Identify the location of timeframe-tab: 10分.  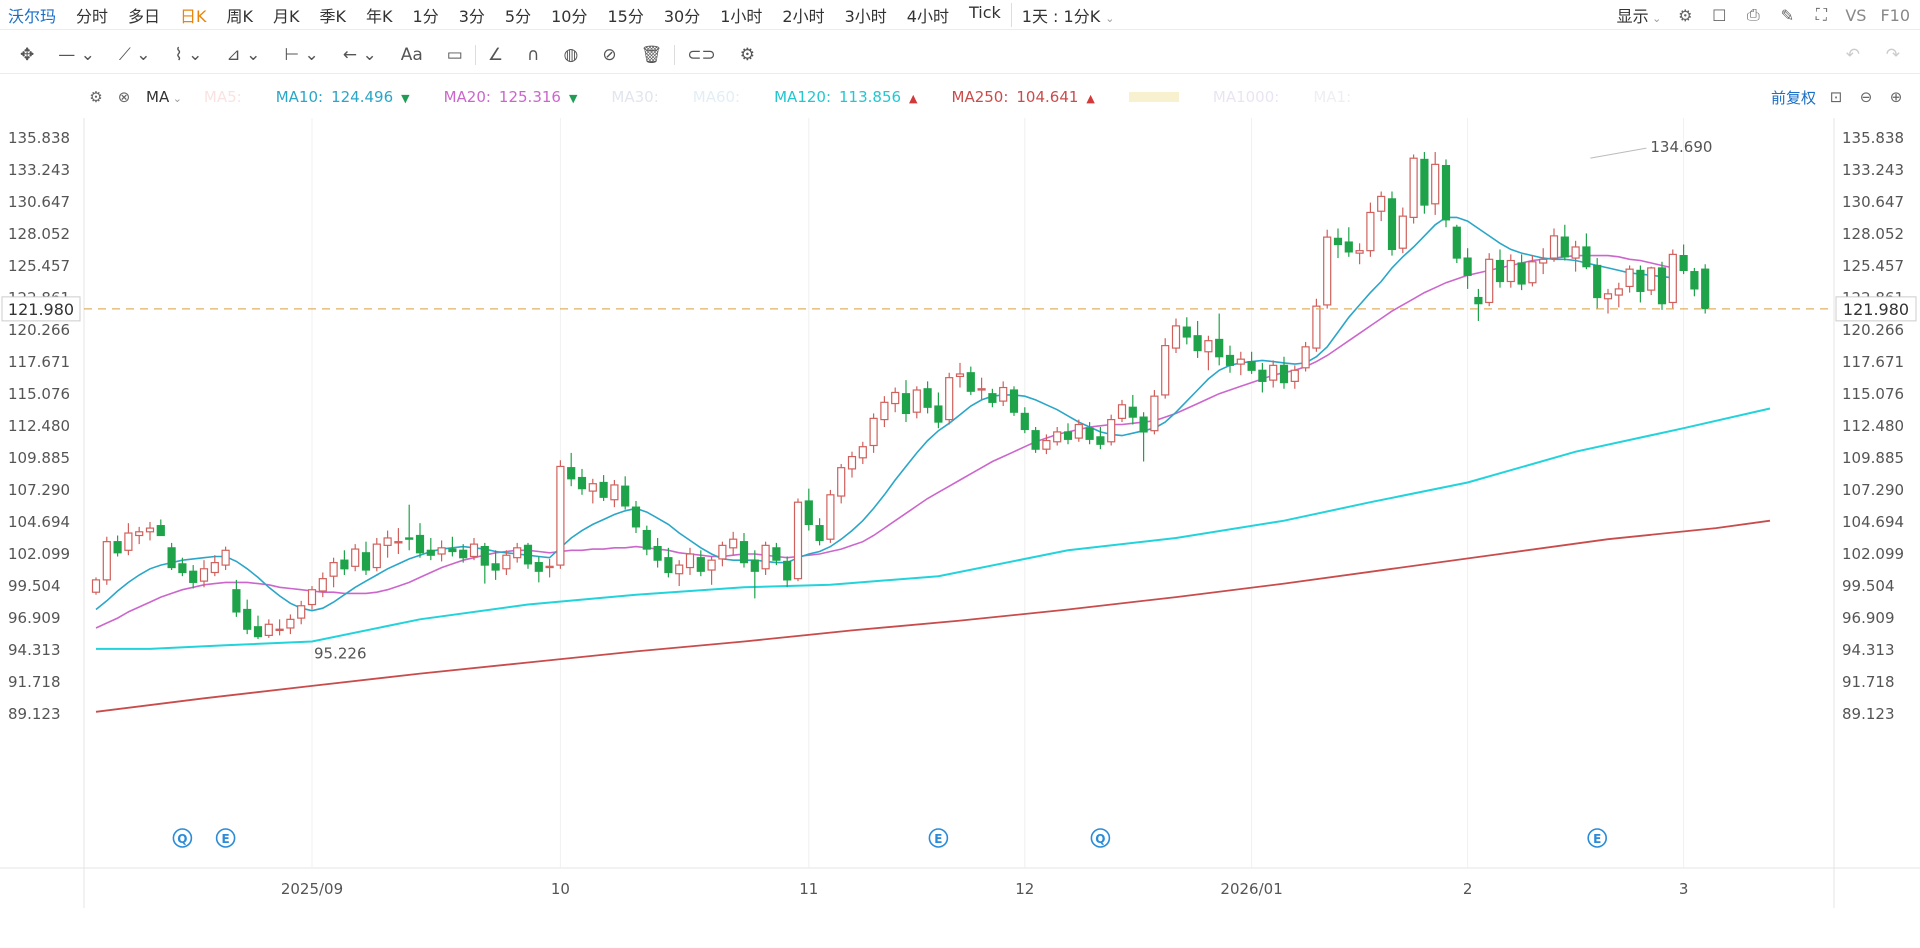
(569, 15).